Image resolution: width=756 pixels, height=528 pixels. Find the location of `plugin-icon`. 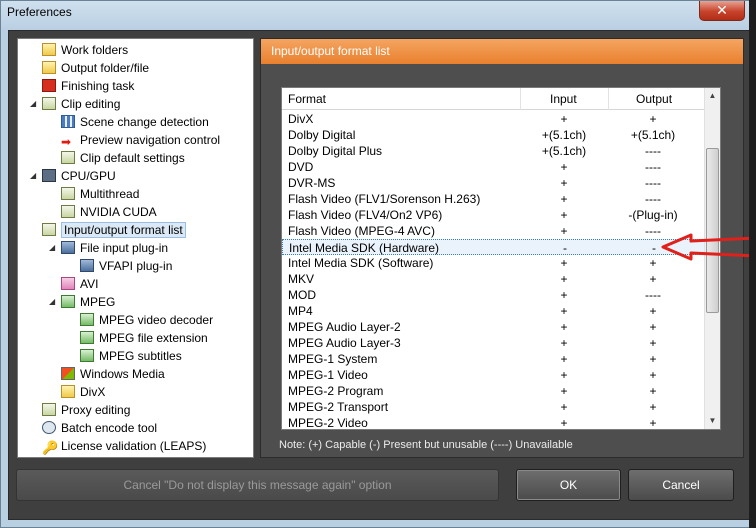

plugin-icon is located at coordinates (87, 265).